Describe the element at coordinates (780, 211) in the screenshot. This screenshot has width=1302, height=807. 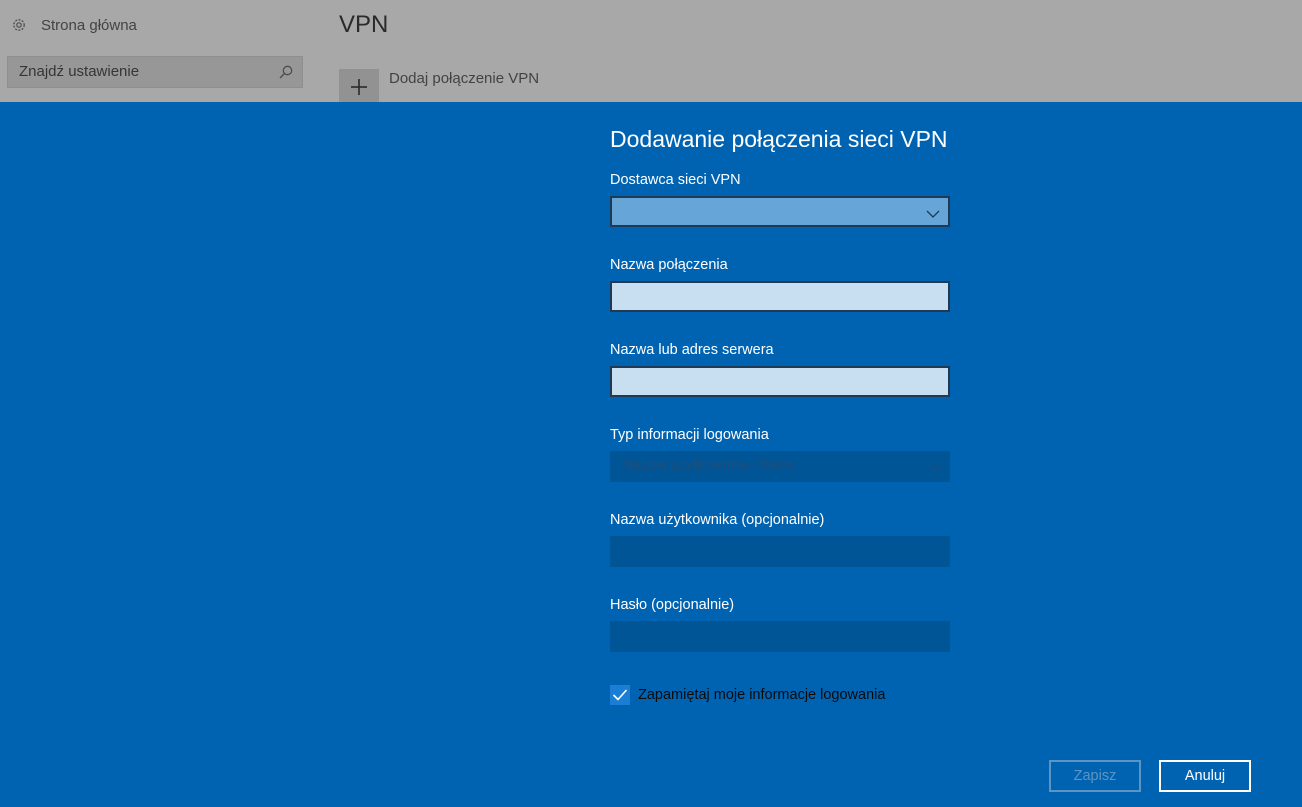
I see `vpn-provider-select` at that location.